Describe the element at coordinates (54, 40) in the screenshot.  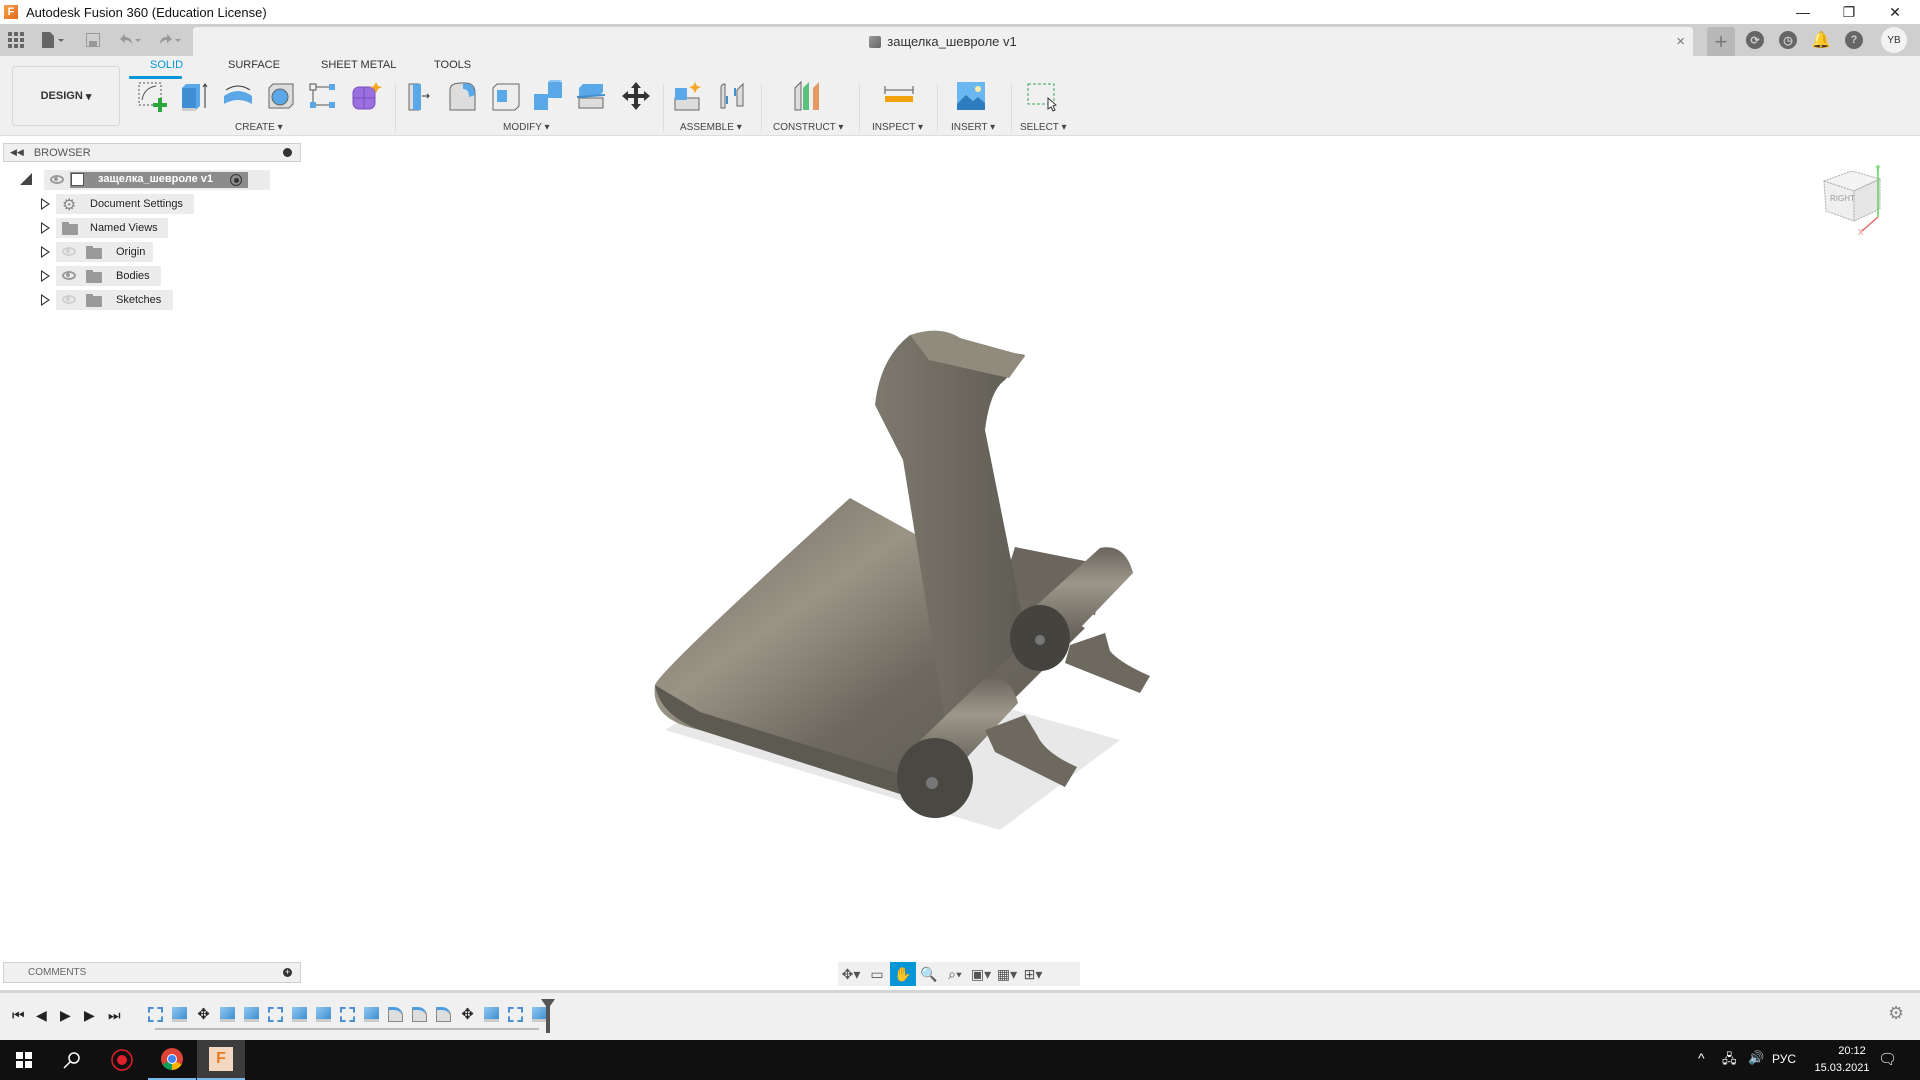
I see `file-menu-button` at that location.